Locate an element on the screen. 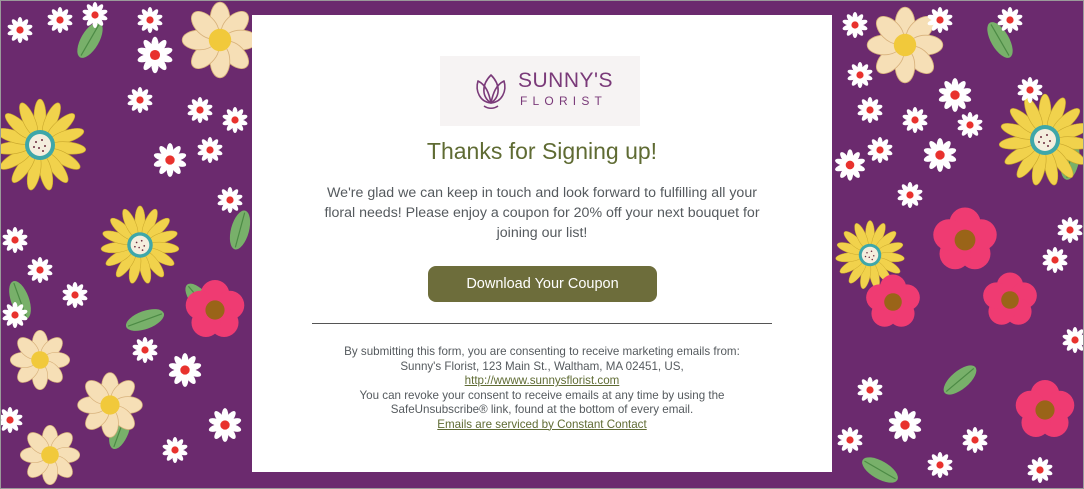  lotus-icon is located at coordinates (491, 92).